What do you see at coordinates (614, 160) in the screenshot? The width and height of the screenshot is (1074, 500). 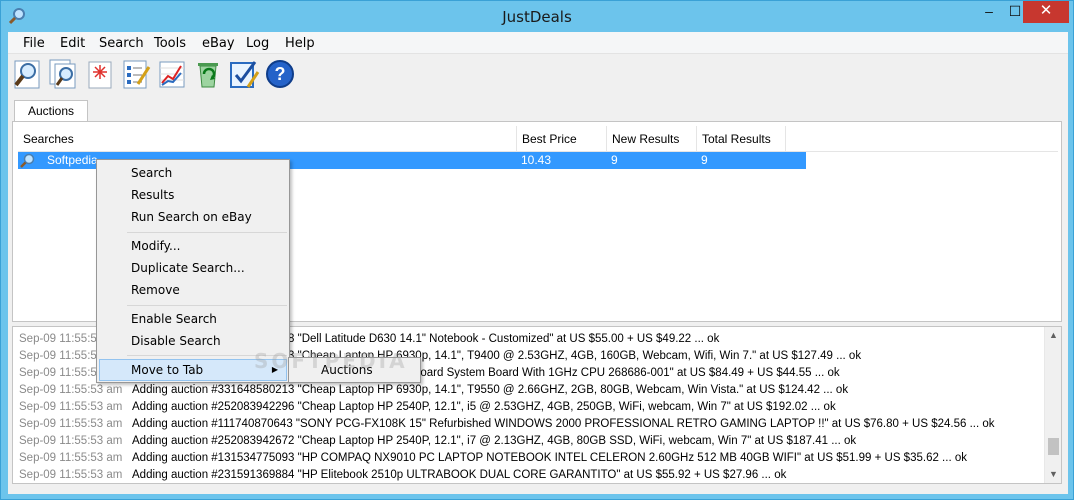 I see `cell-new-results: 9` at bounding box center [614, 160].